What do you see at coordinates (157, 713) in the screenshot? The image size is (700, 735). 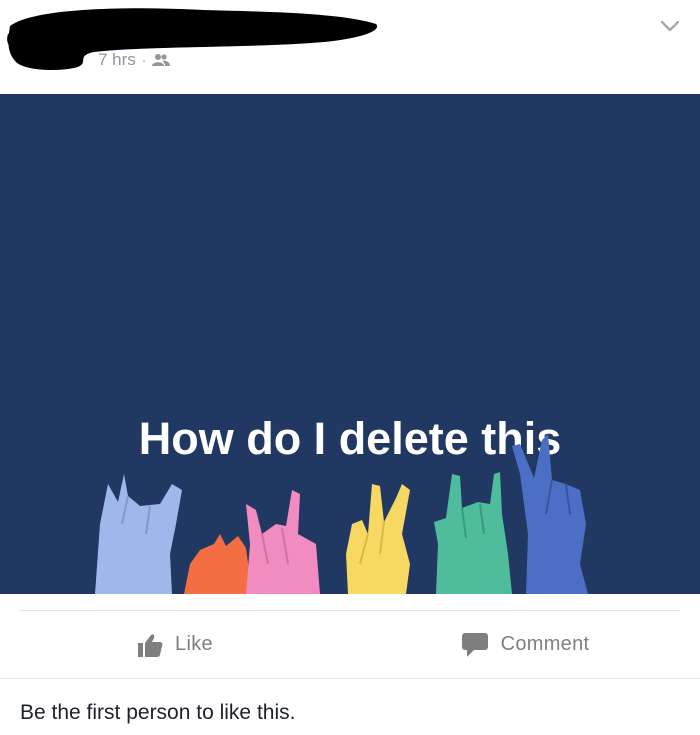 I see `likes-summary: Be the first person to like this.` at bounding box center [157, 713].